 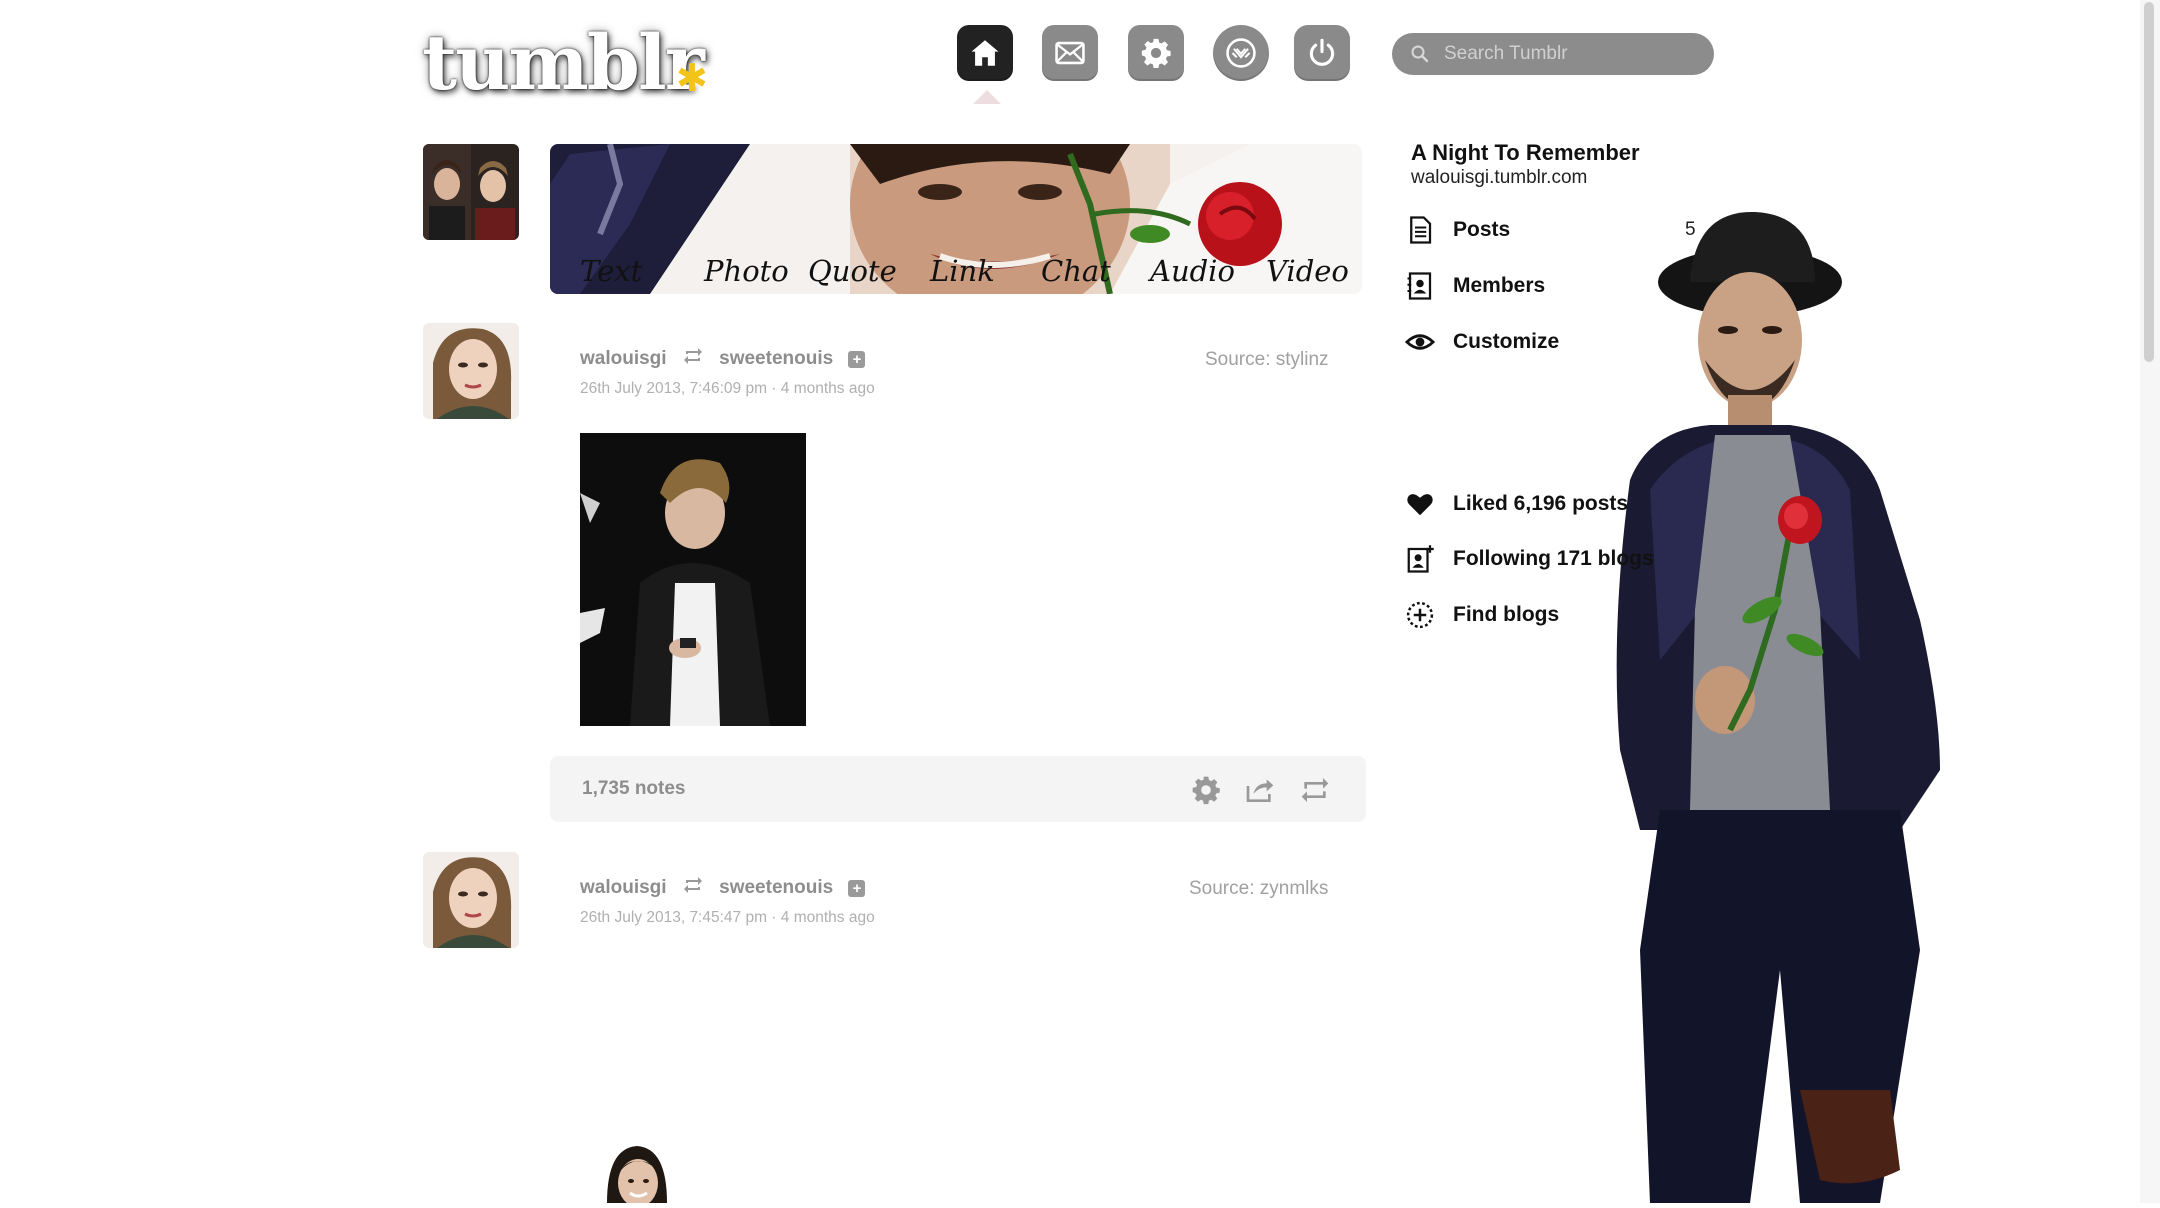 I want to click on post-type-photo: Photo, so click(x=746, y=271).